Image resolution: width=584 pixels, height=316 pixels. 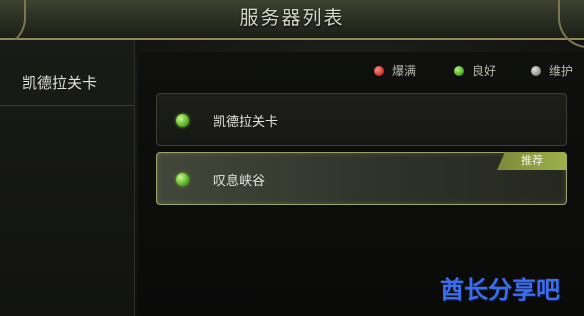 What do you see at coordinates (404, 71) in the screenshot?
I see `legend-label-full: 爆满` at bounding box center [404, 71].